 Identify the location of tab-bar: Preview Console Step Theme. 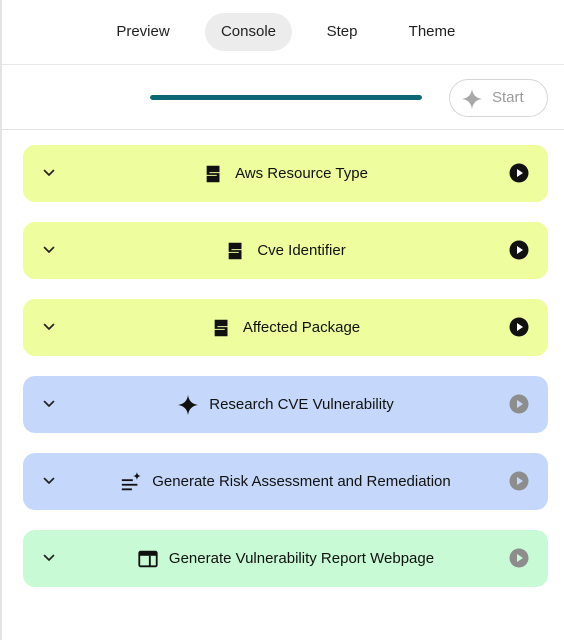
(283, 32).